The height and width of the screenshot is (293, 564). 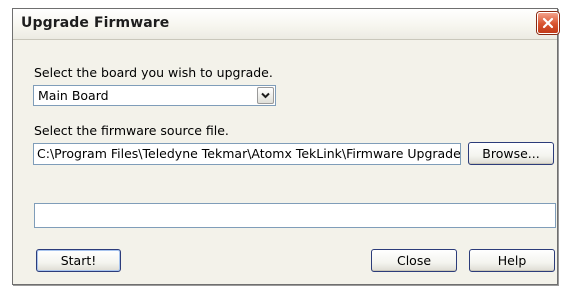 I want to click on firmware-prompt-label: Select the firmware source file., so click(x=131, y=130).